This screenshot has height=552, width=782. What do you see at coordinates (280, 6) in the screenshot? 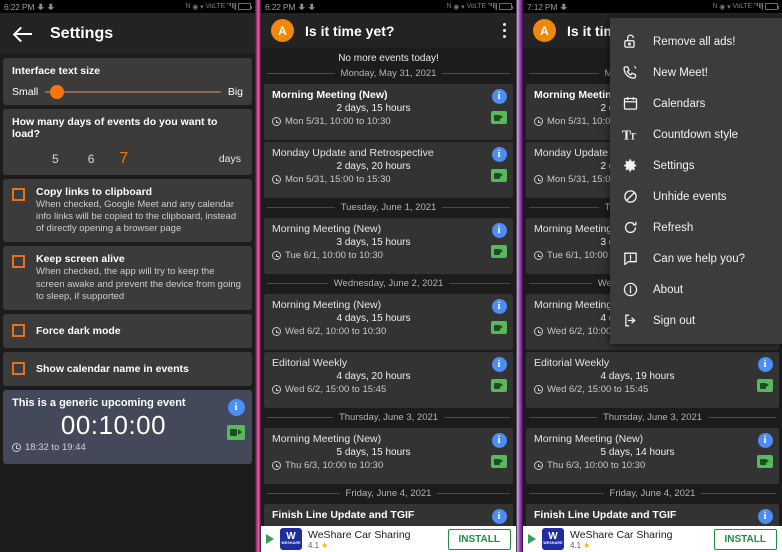
I see `status-time: 6:22 PM` at bounding box center [280, 6].